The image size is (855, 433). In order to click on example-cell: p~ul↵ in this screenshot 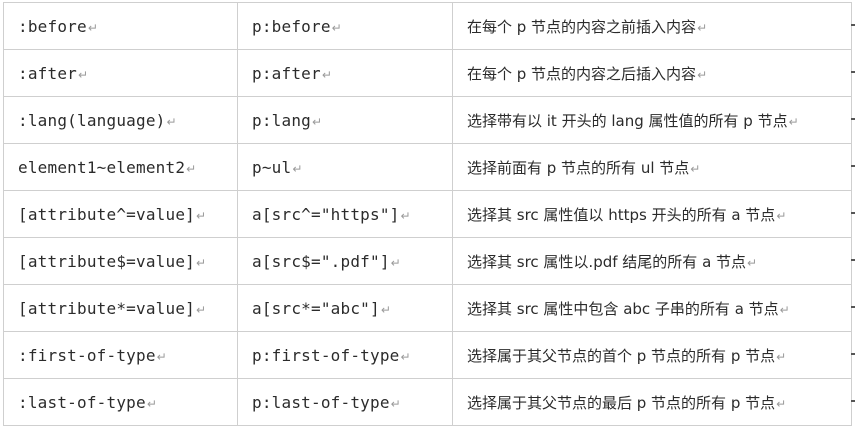, I will do `click(345, 167)`.